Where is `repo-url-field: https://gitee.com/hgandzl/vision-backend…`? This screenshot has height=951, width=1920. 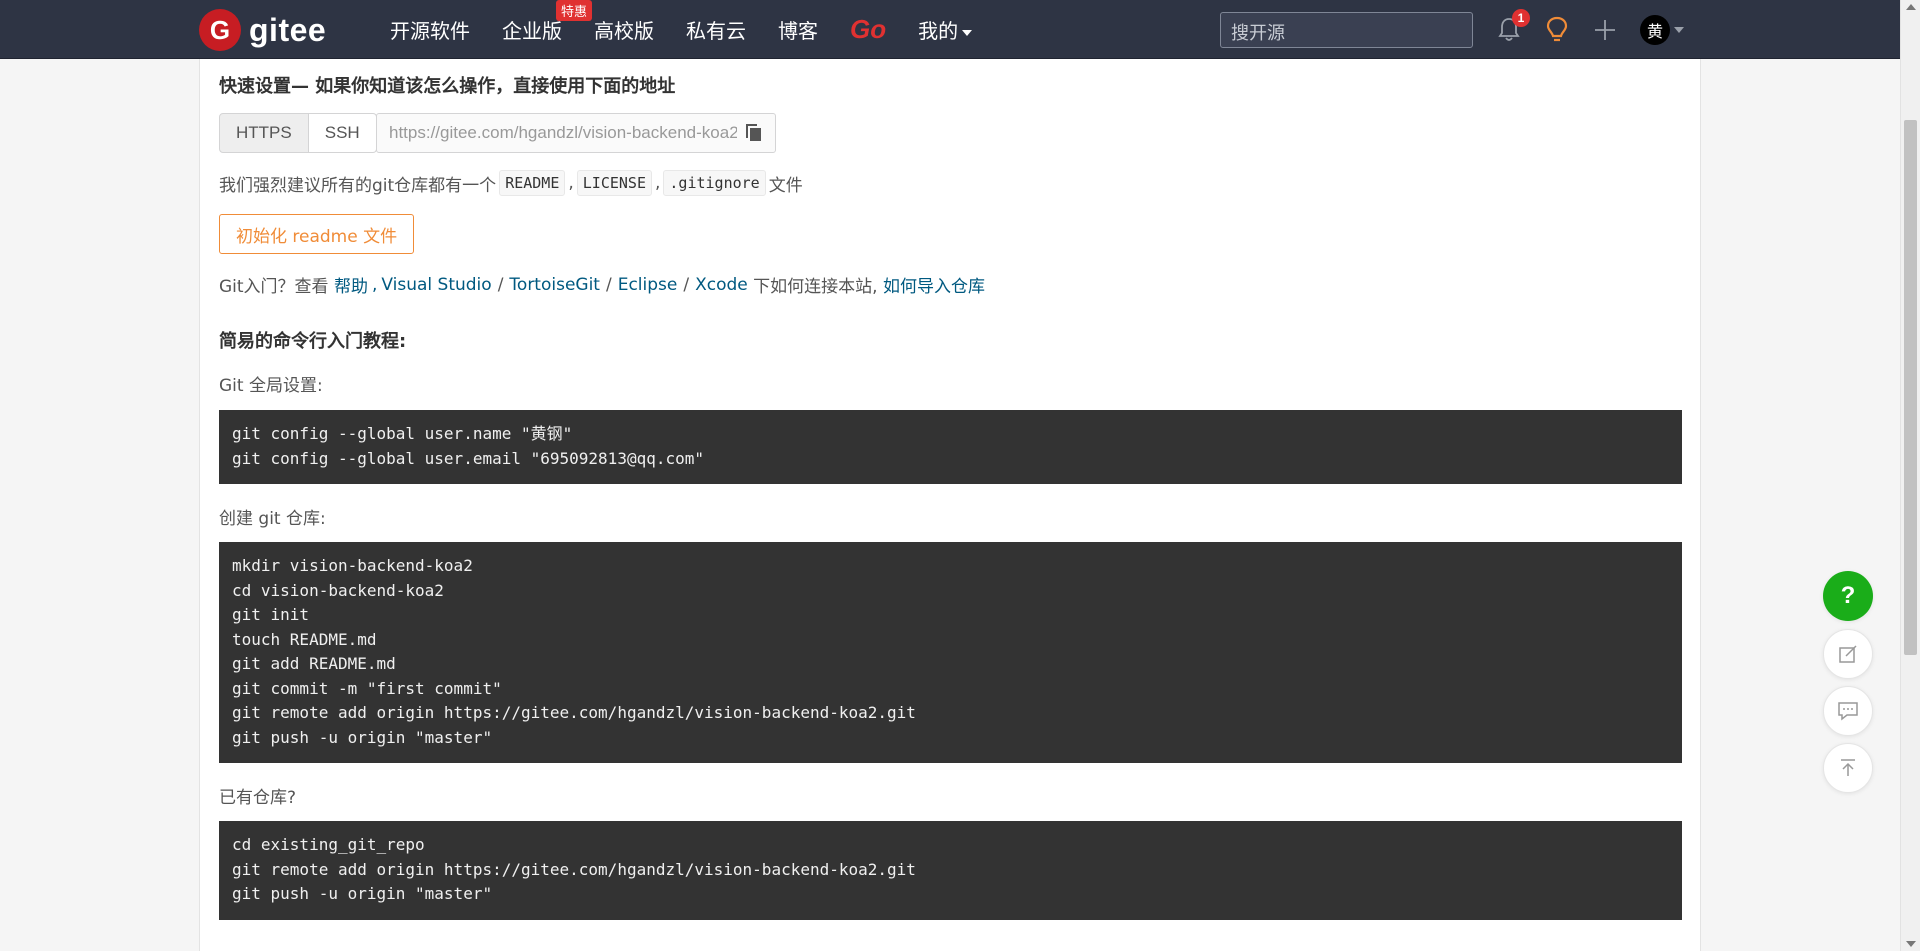 repo-url-field: https://gitee.com/hgandzl/vision-backend… is located at coordinates (576, 133).